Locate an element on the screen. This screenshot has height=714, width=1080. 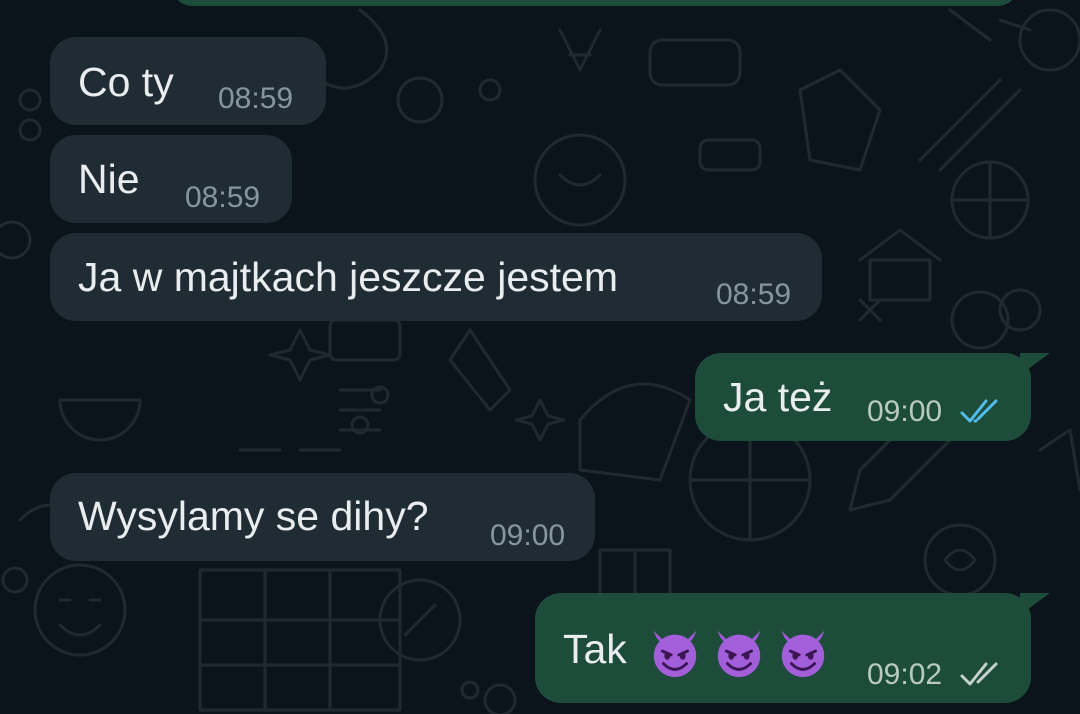
message-text: Tak is located at coordinates (700, 652).